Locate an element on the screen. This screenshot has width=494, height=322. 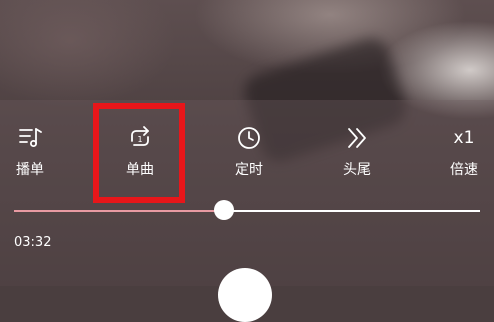
current-time: 03:32 is located at coordinates (33, 242).